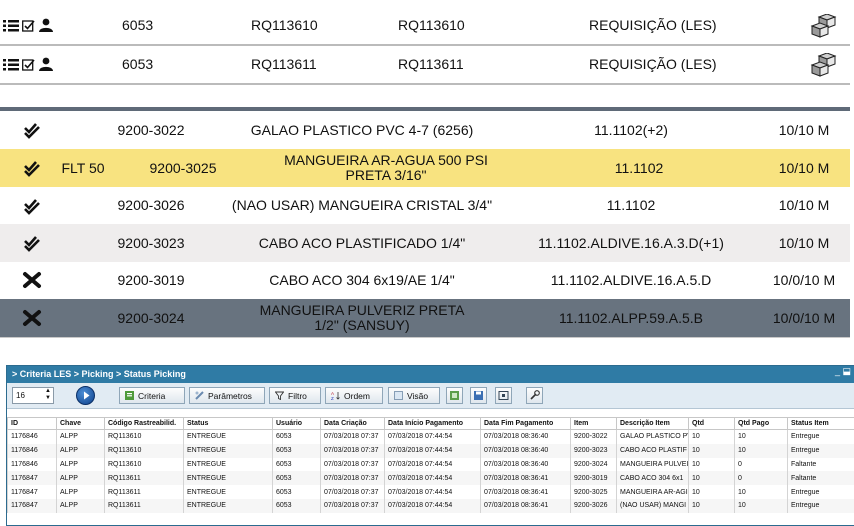 The height and width of the screenshot is (526, 854). What do you see at coordinates (454, 395) in the screenshot?
I see `export-excel-button` at bounding box center [454, 395].